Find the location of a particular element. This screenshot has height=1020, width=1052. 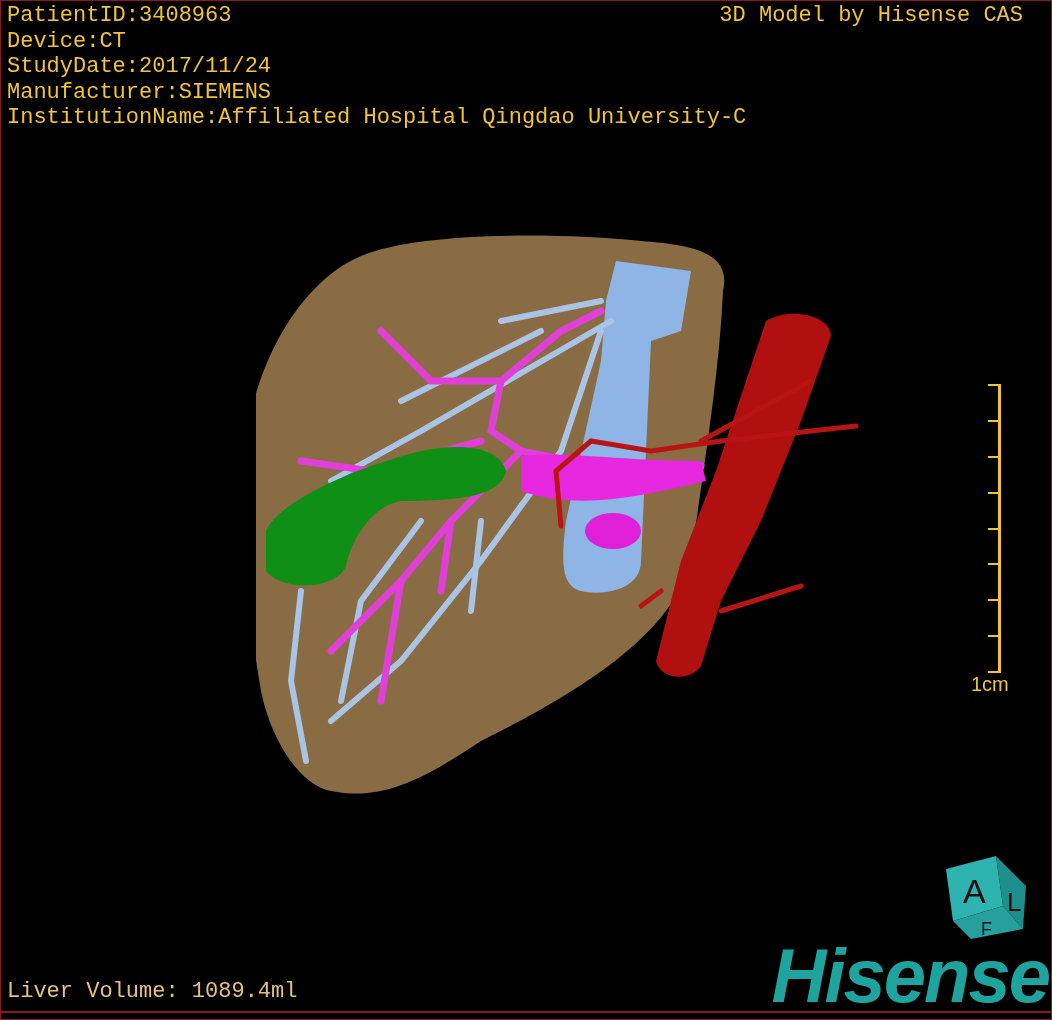

info-line: InstitutionName:Affiliated Hospital Qingdao University-C is located at coordinates (377, 118).